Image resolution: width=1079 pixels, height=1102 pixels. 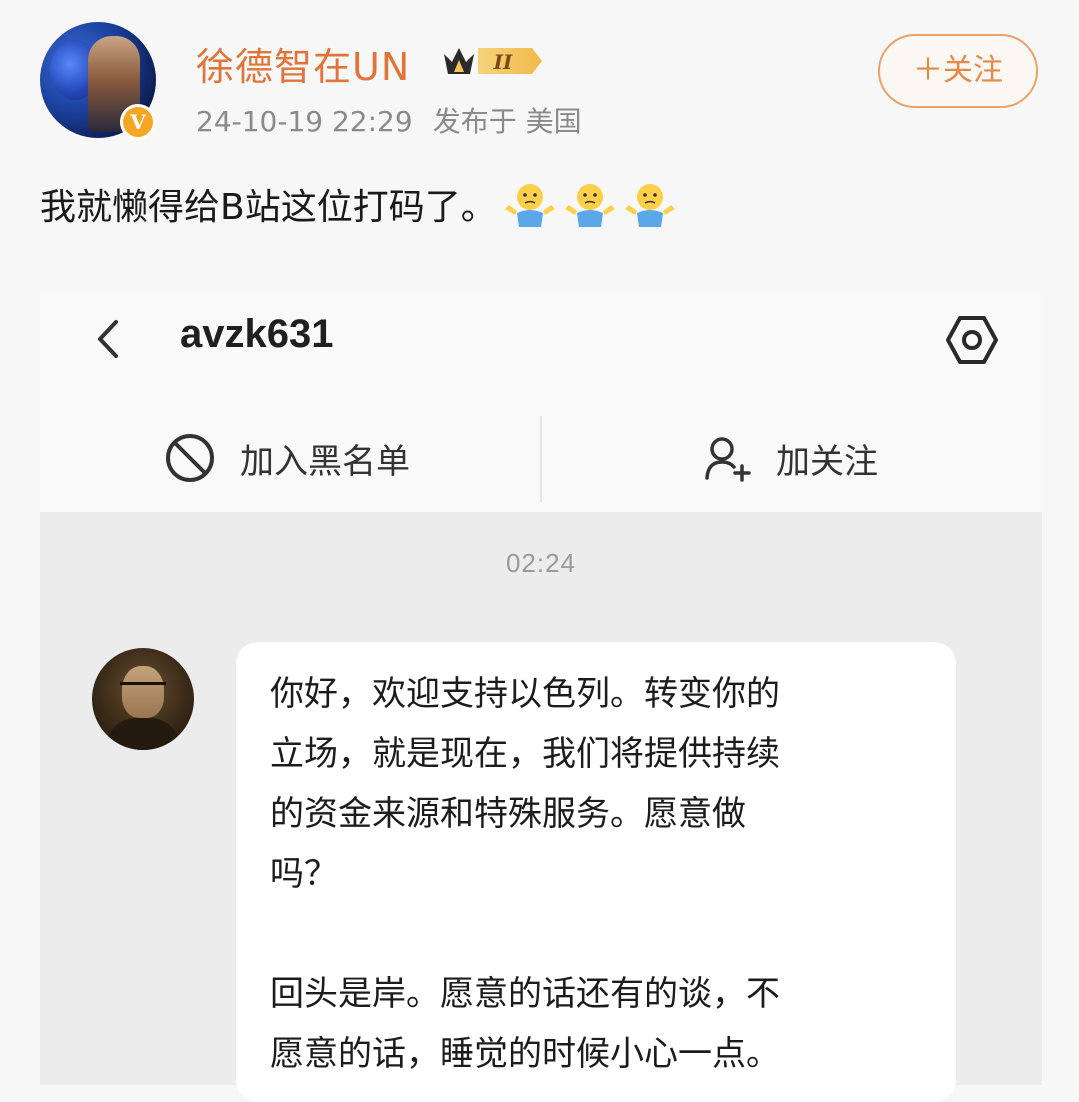 I want to click on vip-level-badge-icon: II, so click(x=493, y=61).